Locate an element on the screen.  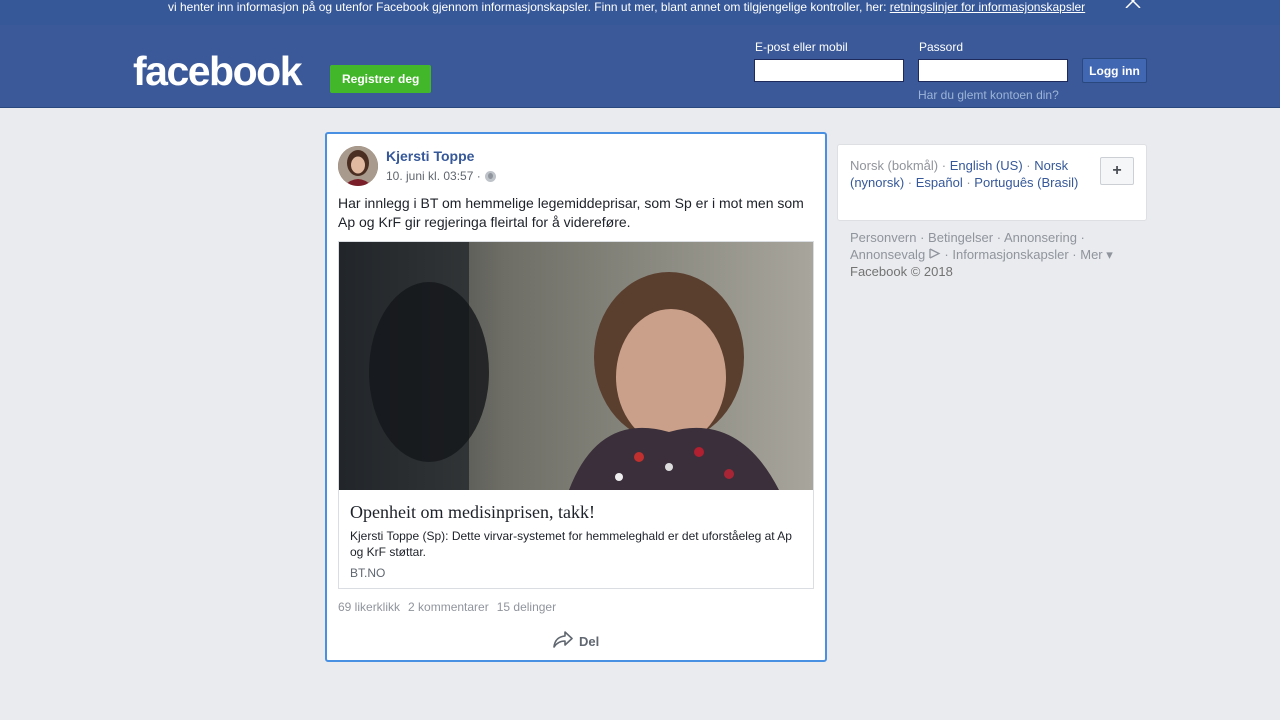
footer-link-advertising: Annonsering is located at coordinates (1040, 237).